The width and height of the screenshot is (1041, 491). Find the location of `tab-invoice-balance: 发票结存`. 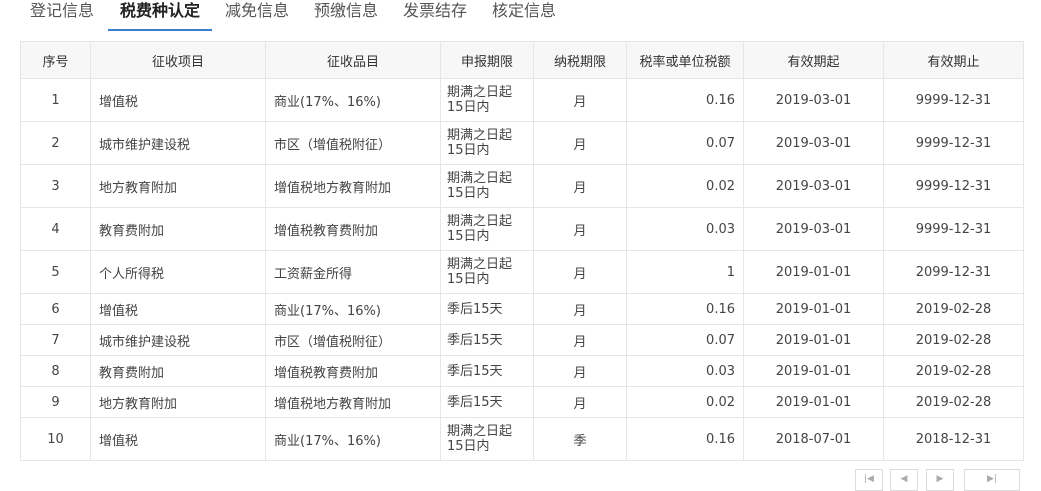

tab-invoice-balance: 发票结存 is located at coordinates (435, 14).